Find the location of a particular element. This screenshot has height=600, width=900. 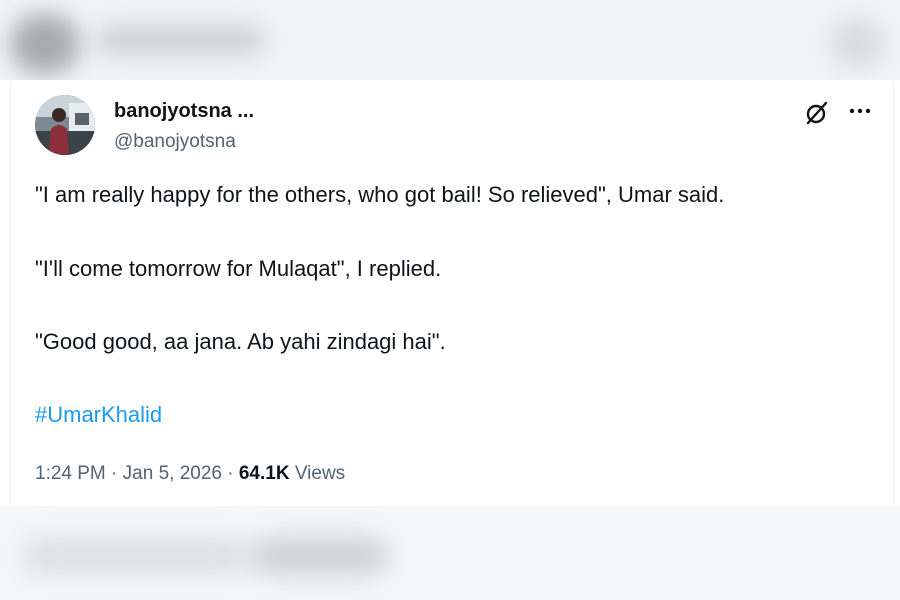

hashtag-link: #UmarKhalid is located at coordinates (98, 415).